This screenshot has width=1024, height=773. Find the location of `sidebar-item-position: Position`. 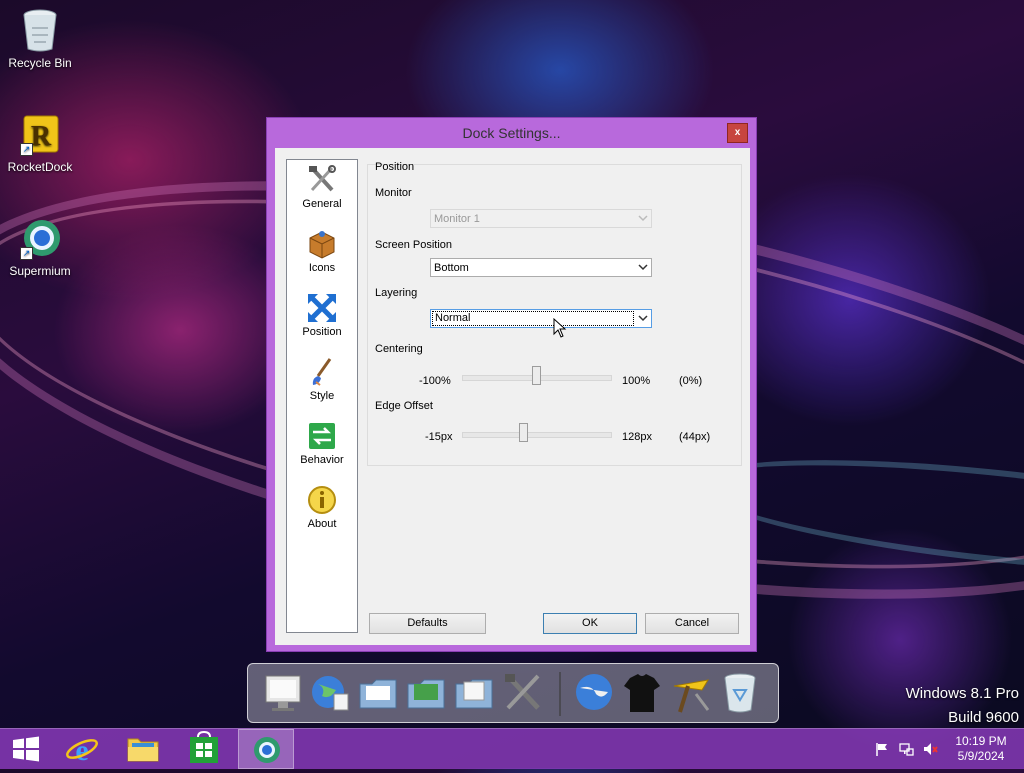

sidebar-item-position: Position is located at coordinates (322, 315).